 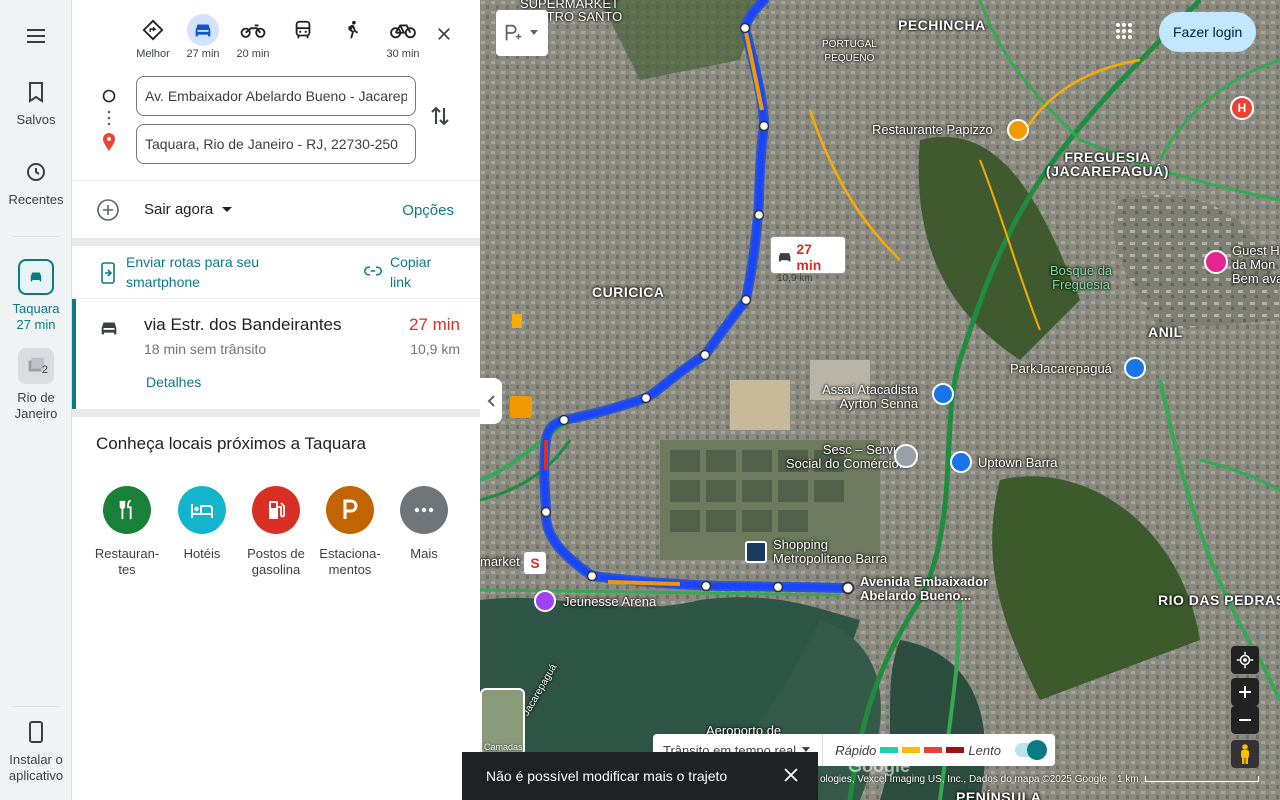 What do you see at coordinates (36, 759) in the screenshot?
I see `install-line1: Instalar o` at bounding box center [36, 759].